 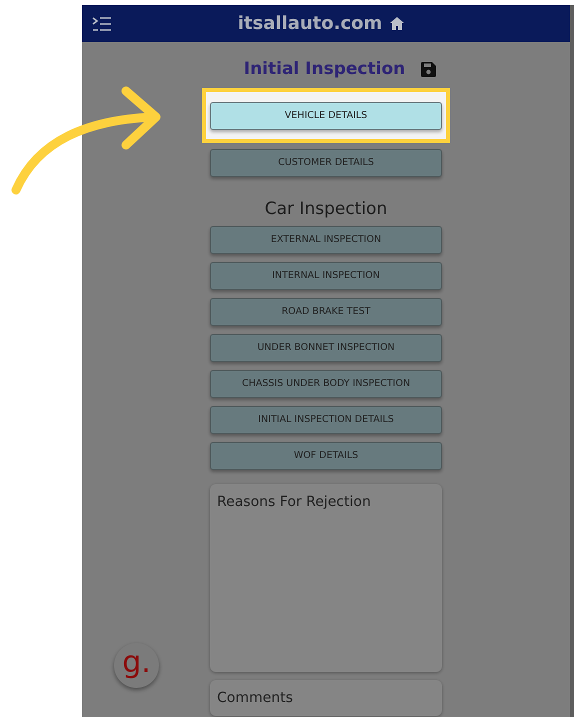 What do you see at coordinates (326, 276) in the screenshot?
I see `inspection-button: INTERNAL INSPECTION` at bounding box center [326, 276].